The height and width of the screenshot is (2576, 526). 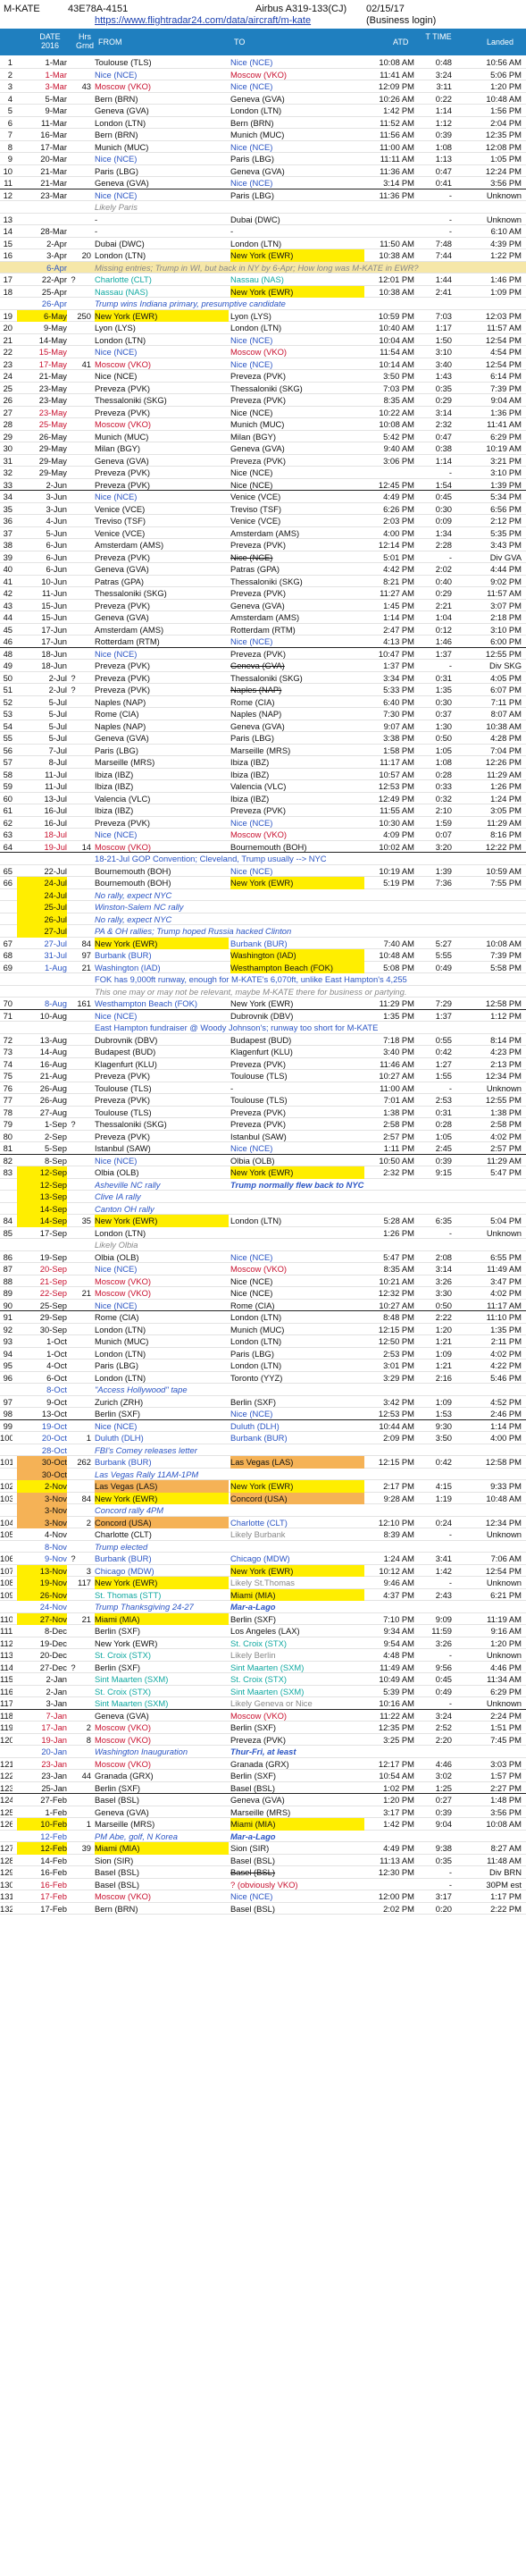 I want to click on row-date: 30-Oct, so click(x=42, y=1463).